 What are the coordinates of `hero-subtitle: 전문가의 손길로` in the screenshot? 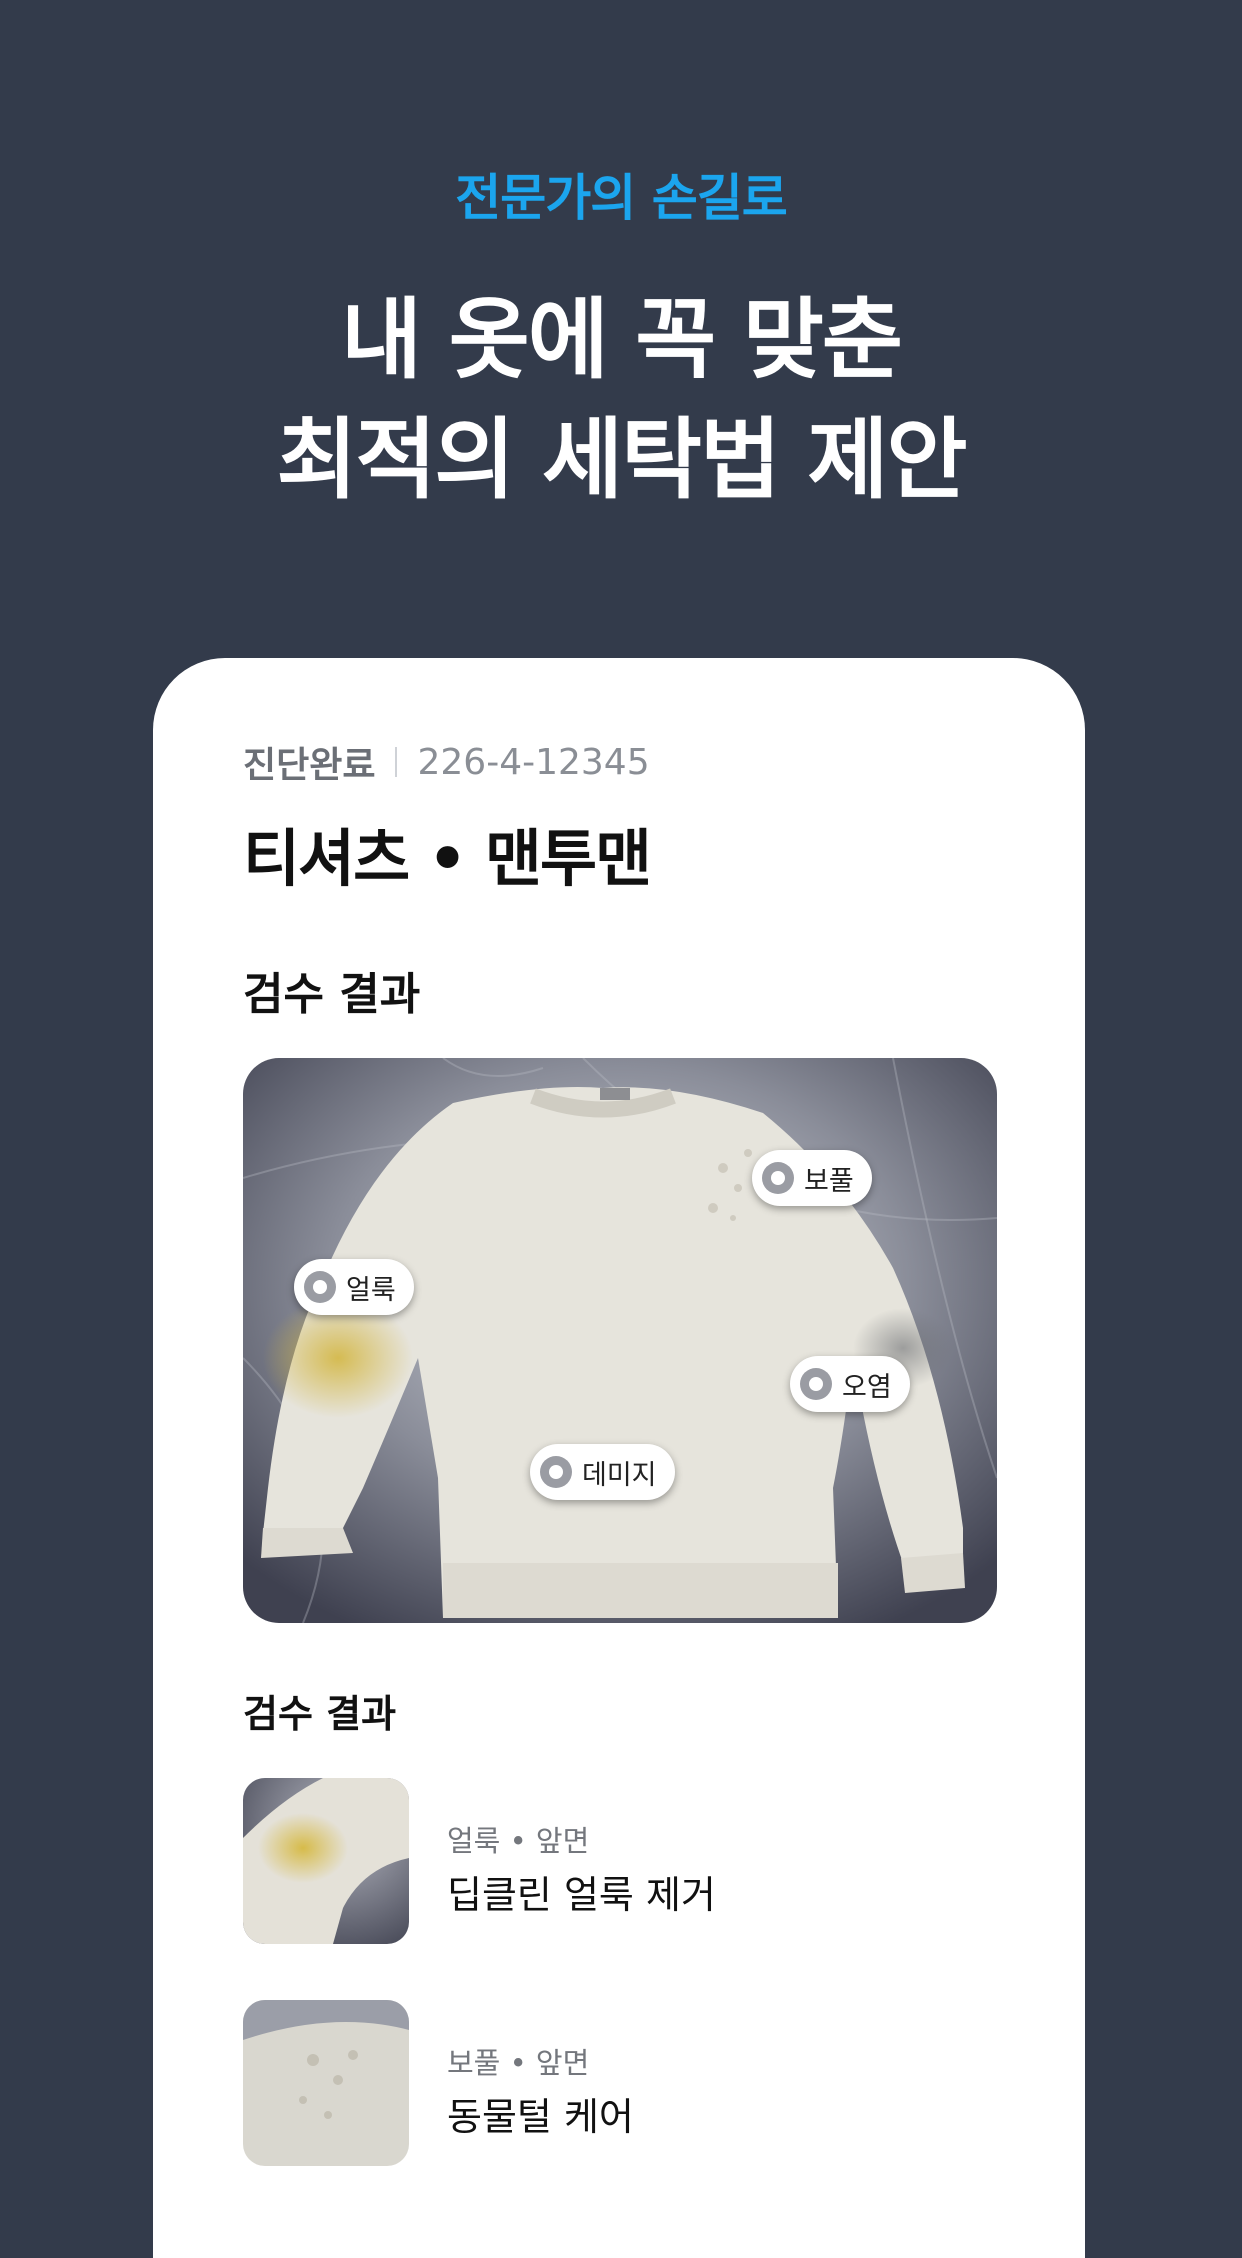 It's located at (621, 198).